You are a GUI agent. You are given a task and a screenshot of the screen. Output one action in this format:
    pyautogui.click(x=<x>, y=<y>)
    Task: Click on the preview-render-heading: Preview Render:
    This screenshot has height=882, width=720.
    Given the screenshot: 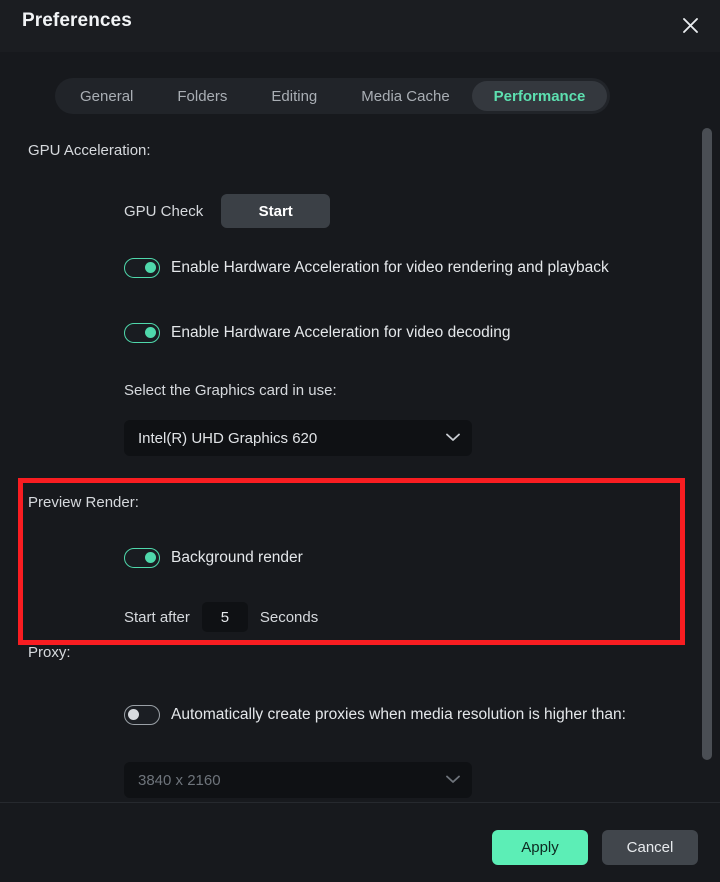 What is the action you would take?
    pyautogui.click(x=83, y=502)
    